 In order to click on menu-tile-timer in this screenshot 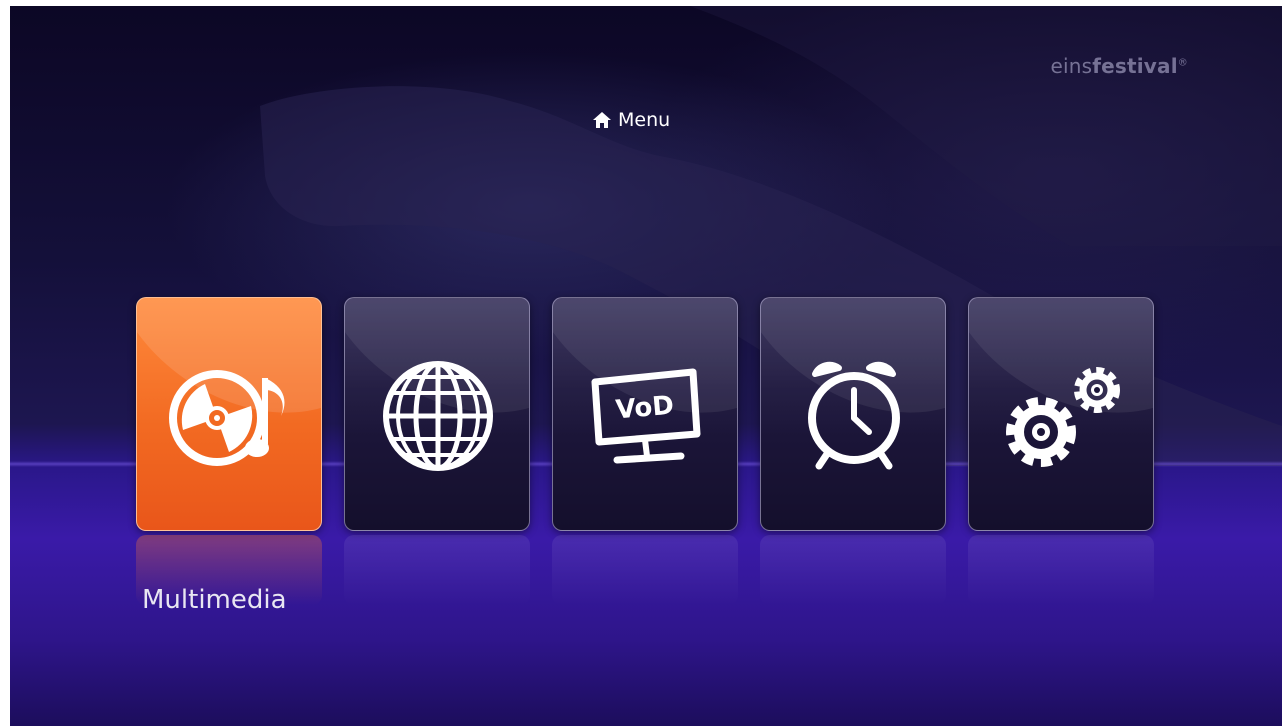, I will do `click(853, 414)`.